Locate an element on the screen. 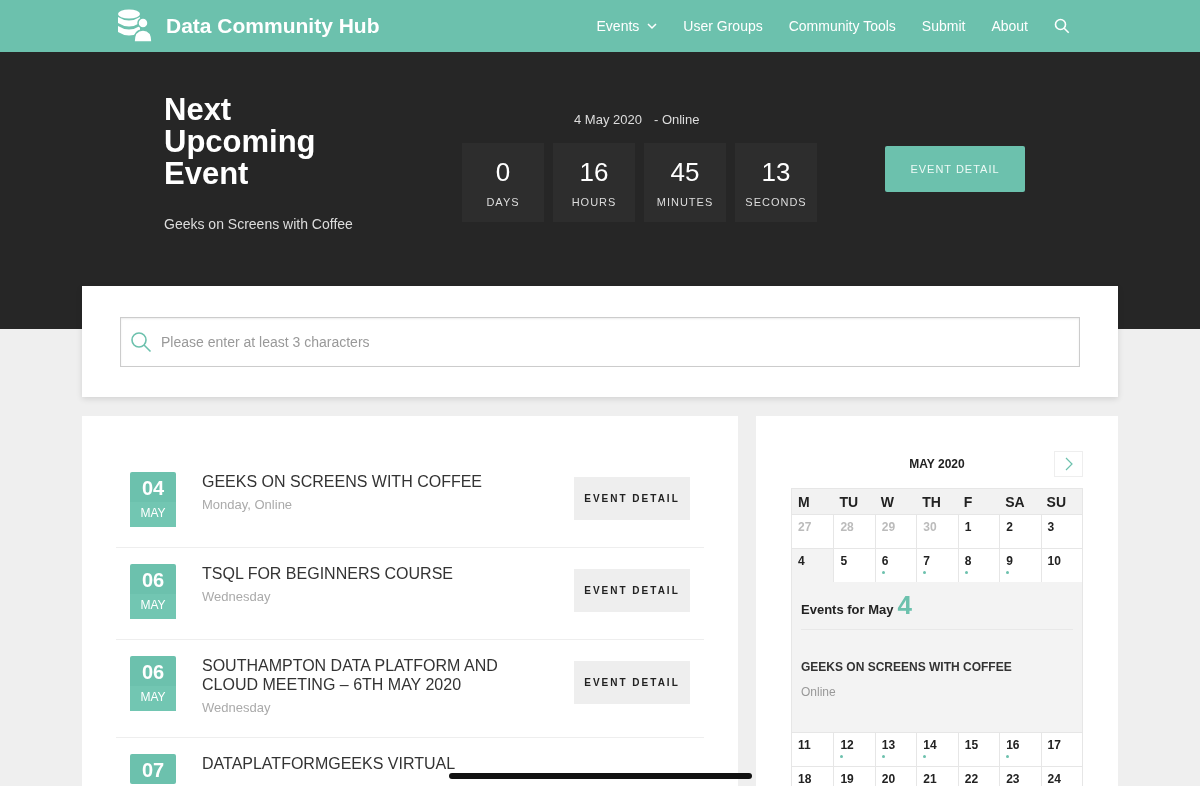 The width and height of the screenshot is (1200, 786). calendar-day: 17 is located at coordinates (1061, 749).